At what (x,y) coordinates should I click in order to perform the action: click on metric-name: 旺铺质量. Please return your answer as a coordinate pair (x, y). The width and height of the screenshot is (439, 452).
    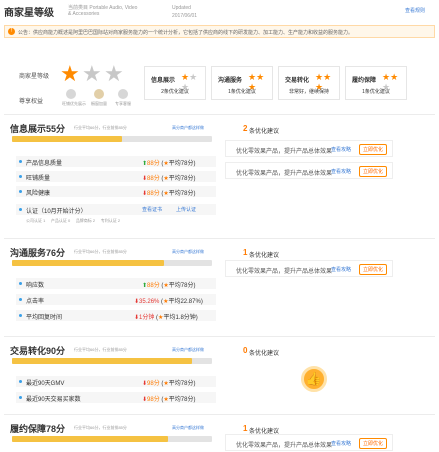
    Looking at the image, I should click on (38, 179).